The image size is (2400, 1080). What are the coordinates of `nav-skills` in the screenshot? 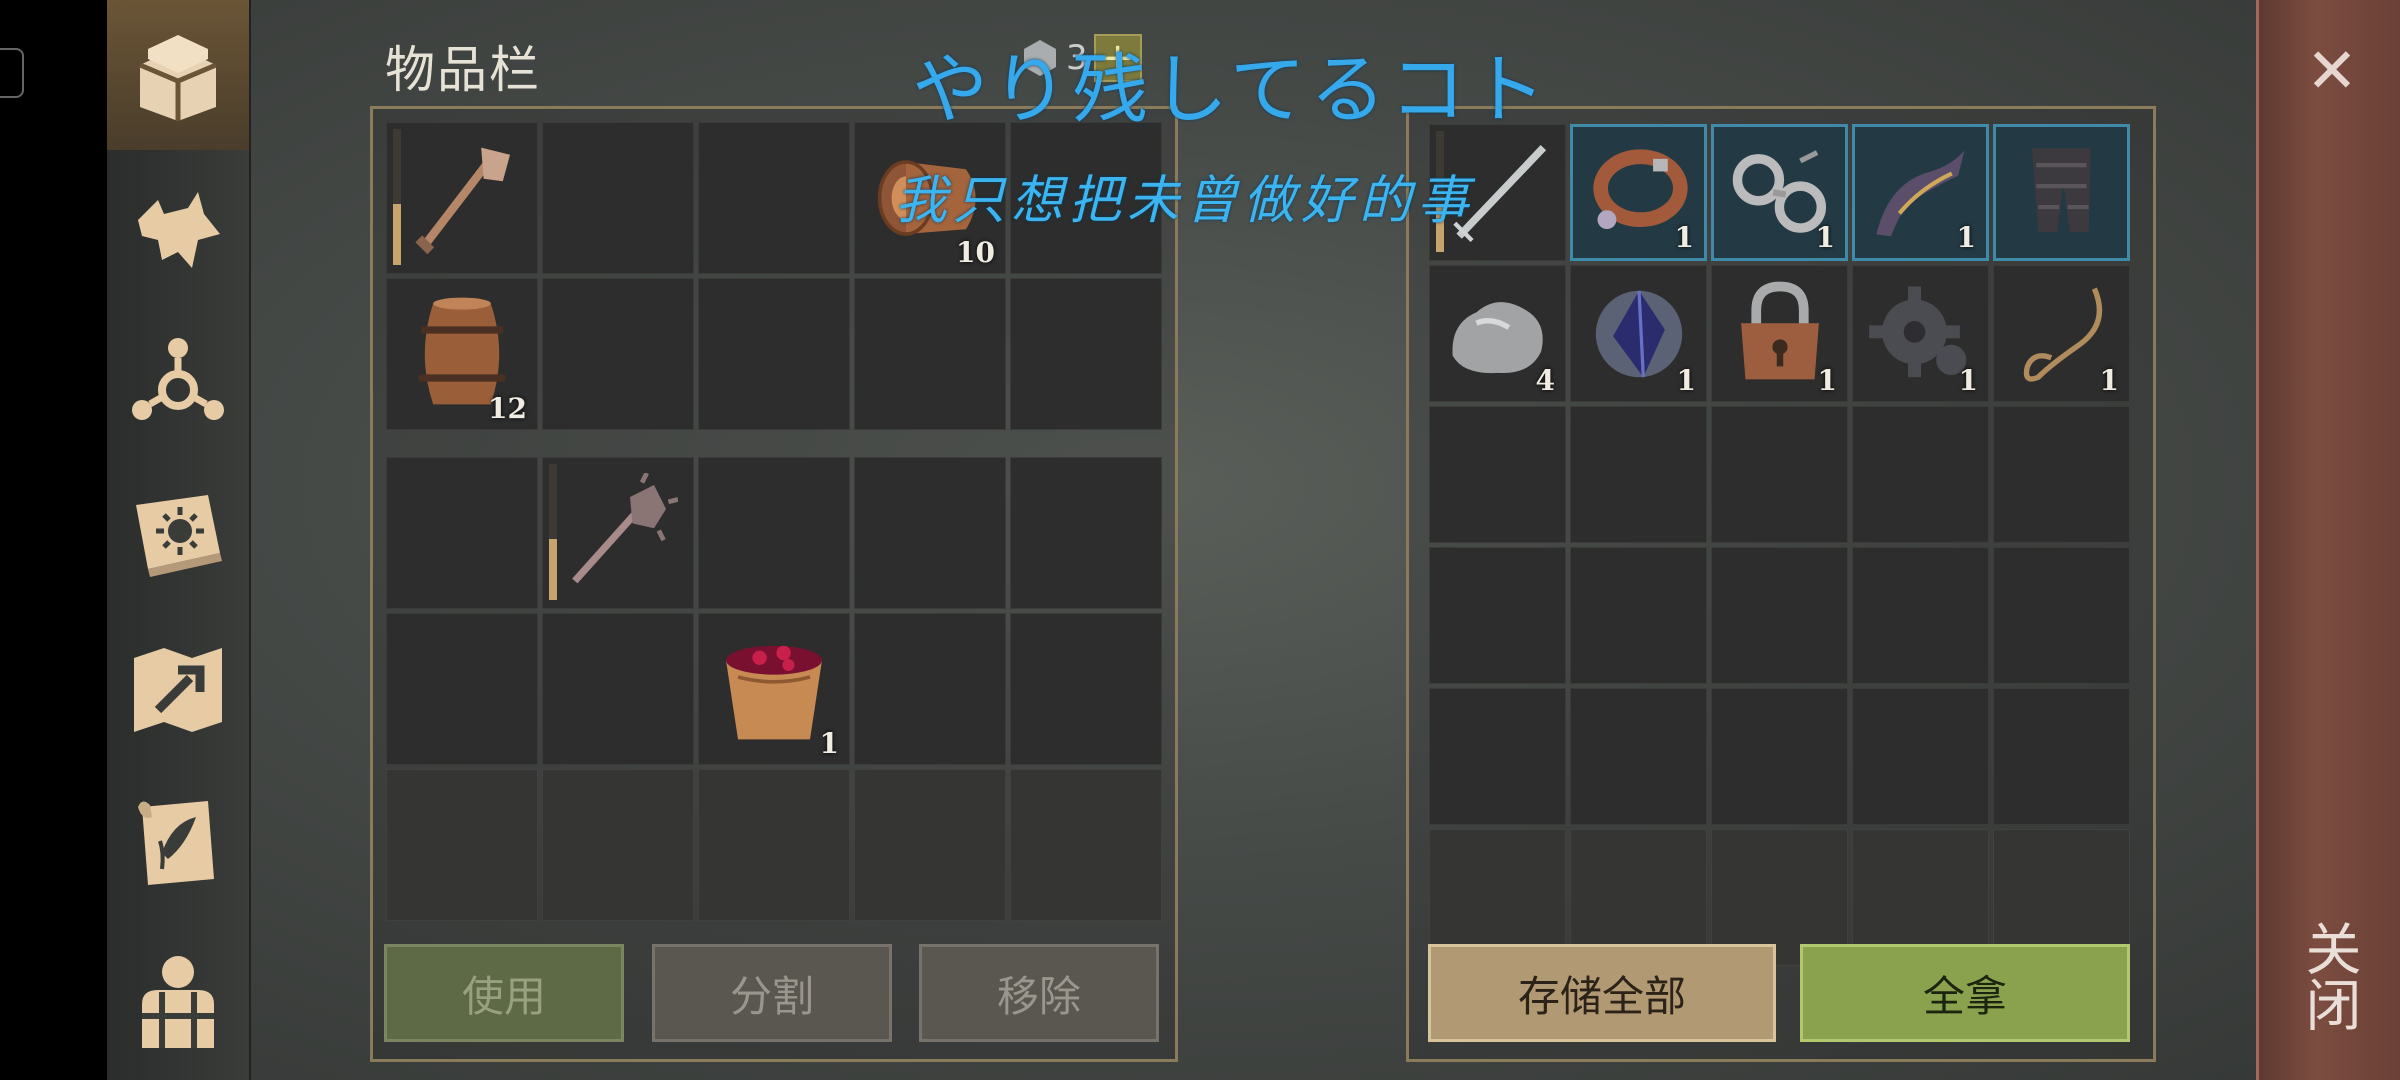 It's located at (178, 380).